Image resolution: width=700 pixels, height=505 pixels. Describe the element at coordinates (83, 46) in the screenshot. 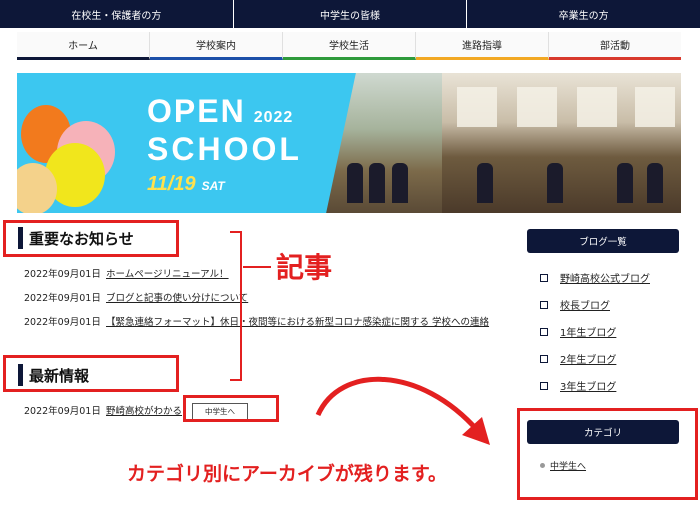

I see `main-nav-home: ホーム` at that location.